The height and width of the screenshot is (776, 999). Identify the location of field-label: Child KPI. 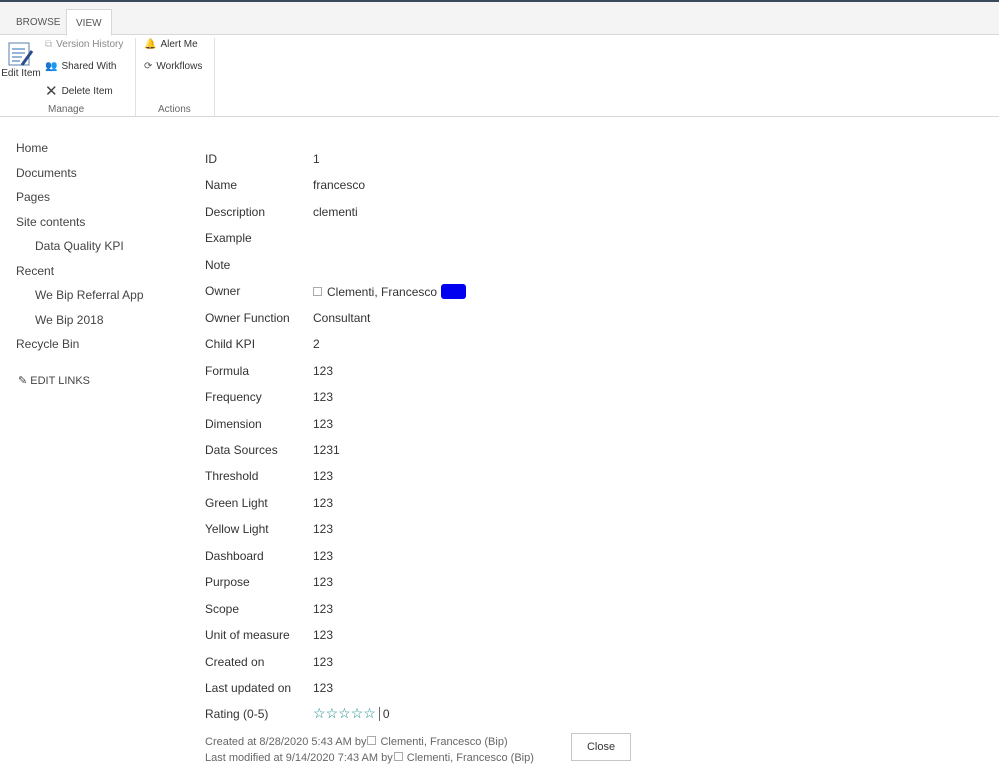
(230, 344).